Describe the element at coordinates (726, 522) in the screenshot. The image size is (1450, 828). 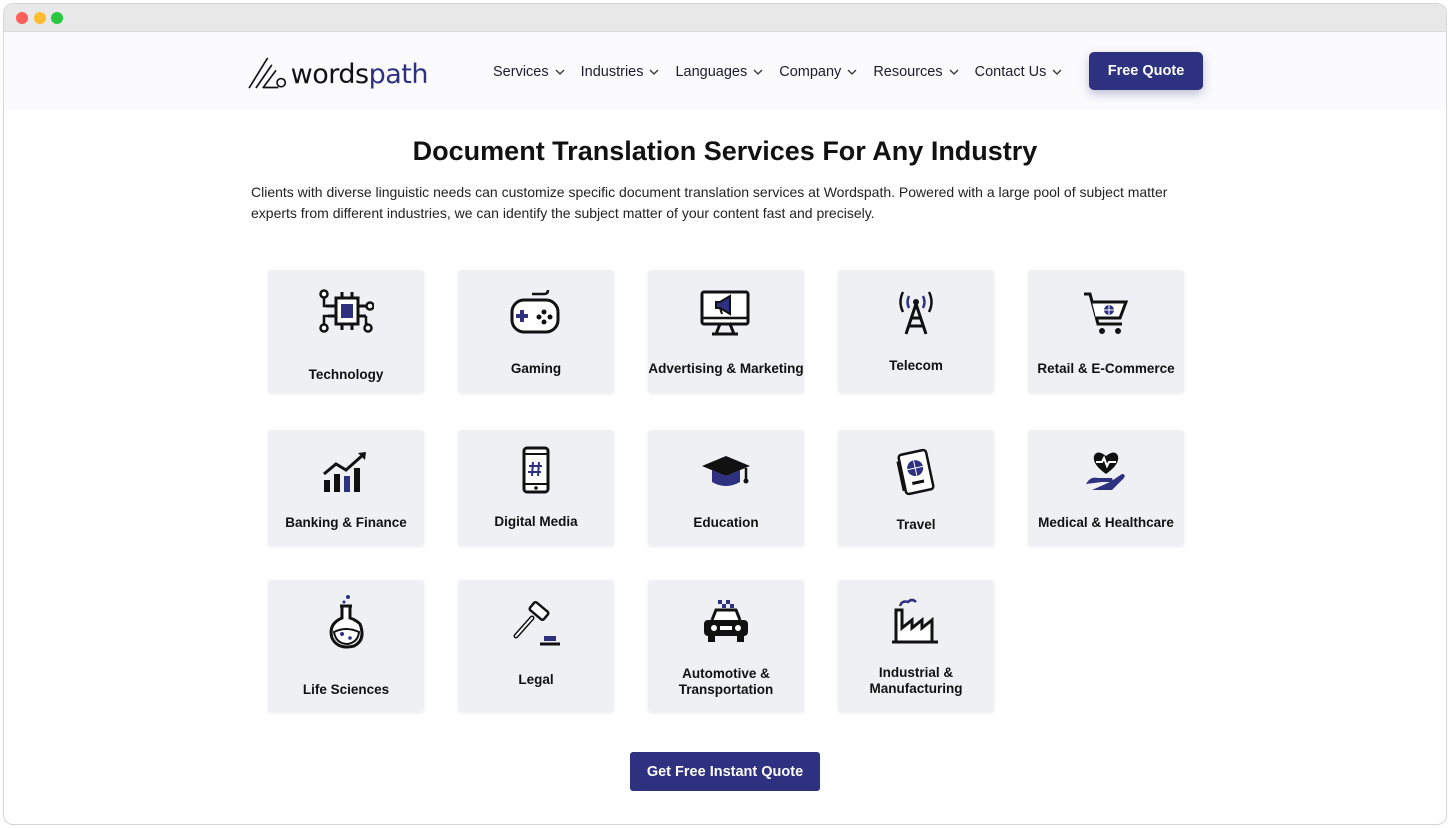
I see `industry-card-label: Education` at that location.